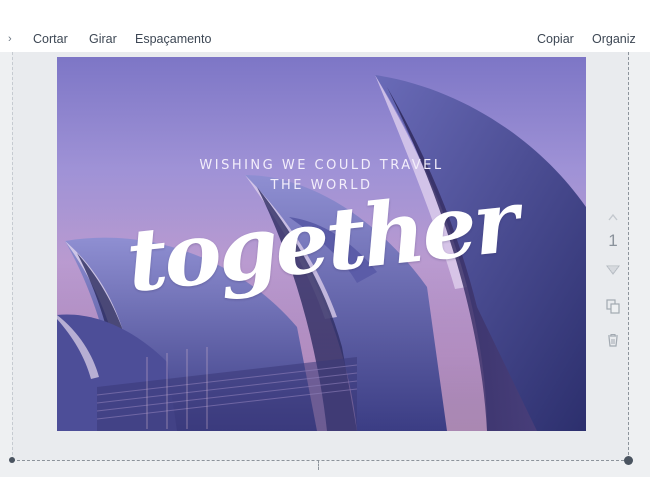 The width and height of the screenshot is (650, 477). What do you see at coordinates (555, 39) in the screenshot?
I see `copy-button: Copiar` at bounding box center [555, 39].